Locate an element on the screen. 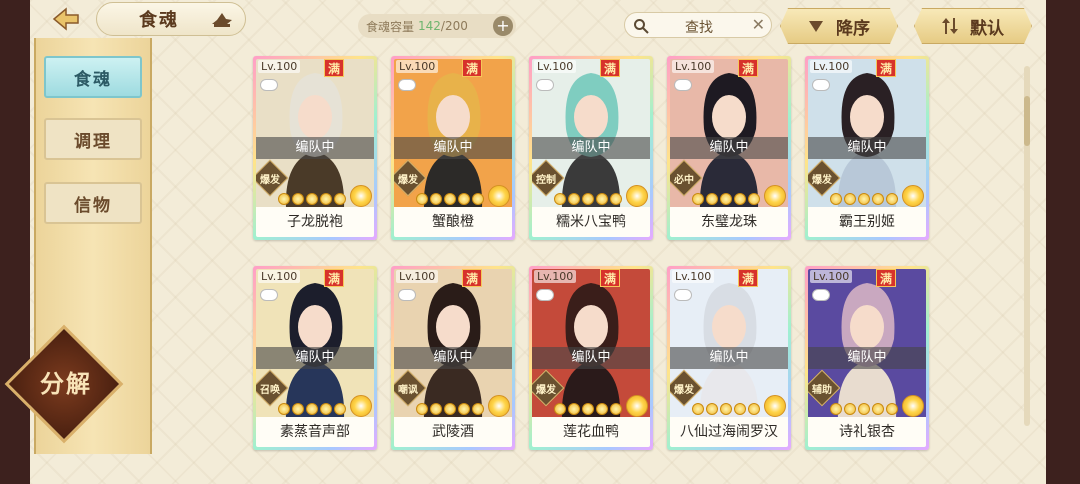 This screenshot has width=1080, height=484. card-frame: Lv.100 满 编队中 爆发 霸王别姬 is located at coordinates (867, 148).